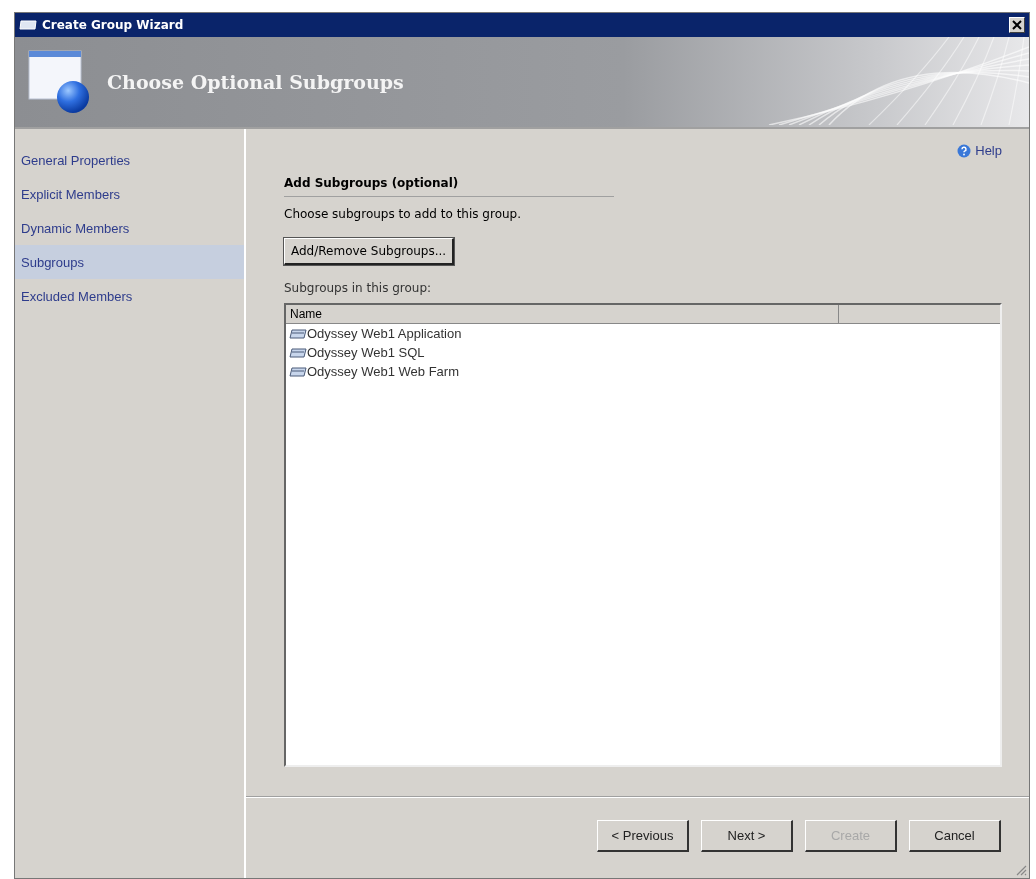 The height and width of the screenshot is (879, 1036). I want to click on resize-grip-icon, so click(1021, 870).